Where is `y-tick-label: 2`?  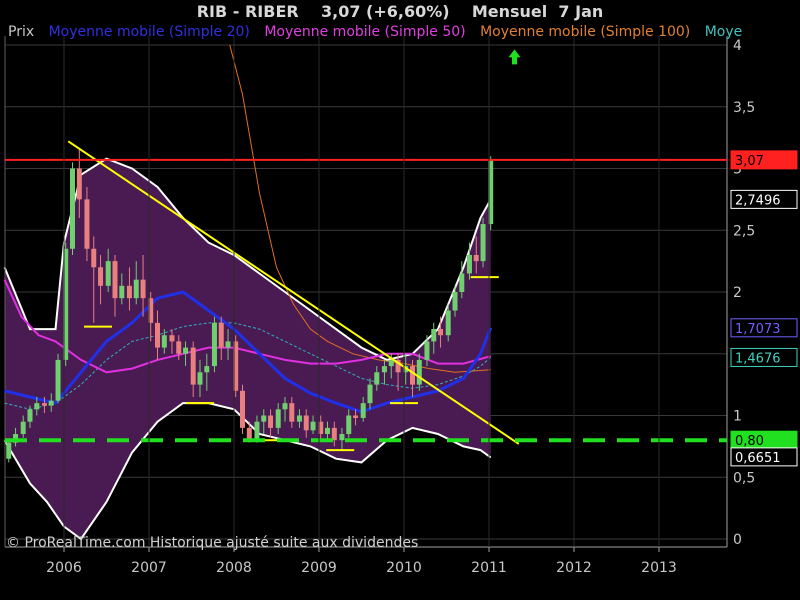
y-tick-label: 2 is located at coordinates (737, 293).